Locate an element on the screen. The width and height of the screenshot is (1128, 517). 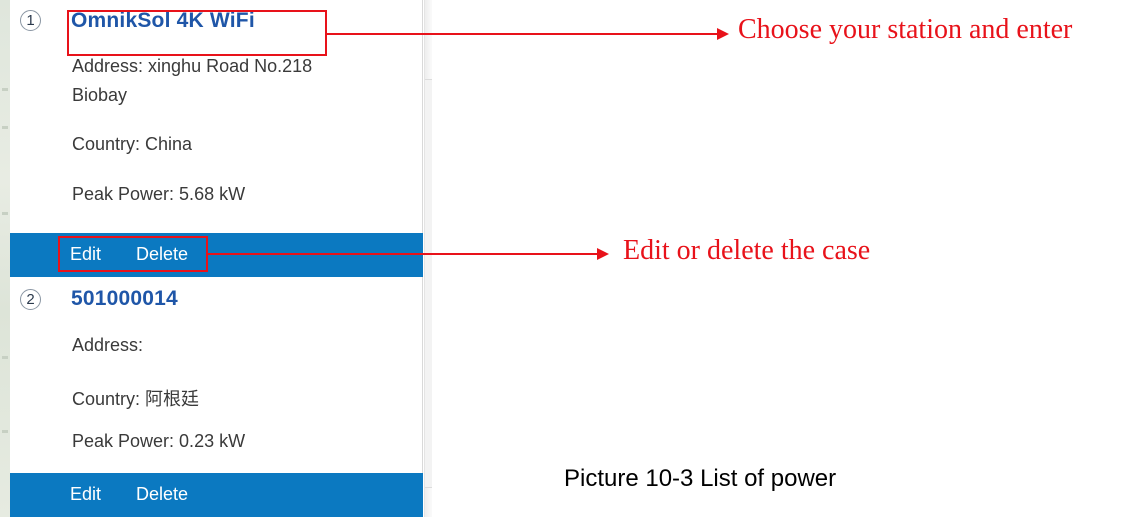
station-number-badge: 2 is located at coordinates (30, 299).